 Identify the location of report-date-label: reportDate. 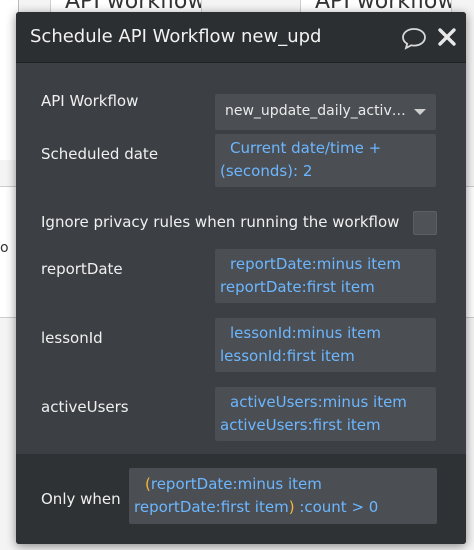
(82, 269).